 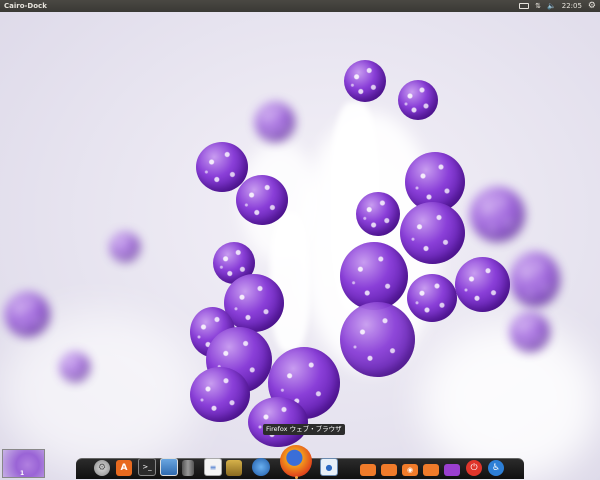 What do you see at coordinates (22, 473) in the screenshot?
I see `workspace-number: 1` at bounding box center [22, 473].